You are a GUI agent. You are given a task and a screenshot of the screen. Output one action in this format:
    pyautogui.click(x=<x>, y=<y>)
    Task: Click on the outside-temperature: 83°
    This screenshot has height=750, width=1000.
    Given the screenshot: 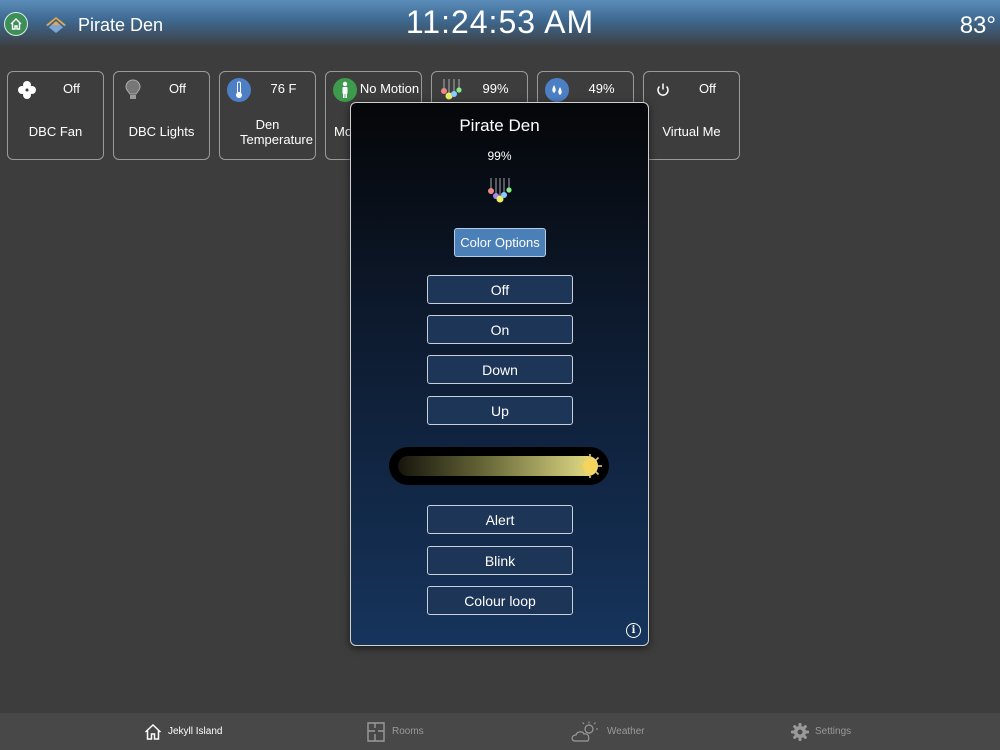 What is the action you would take?
    pyautogui.click(x=977, y=25)
    